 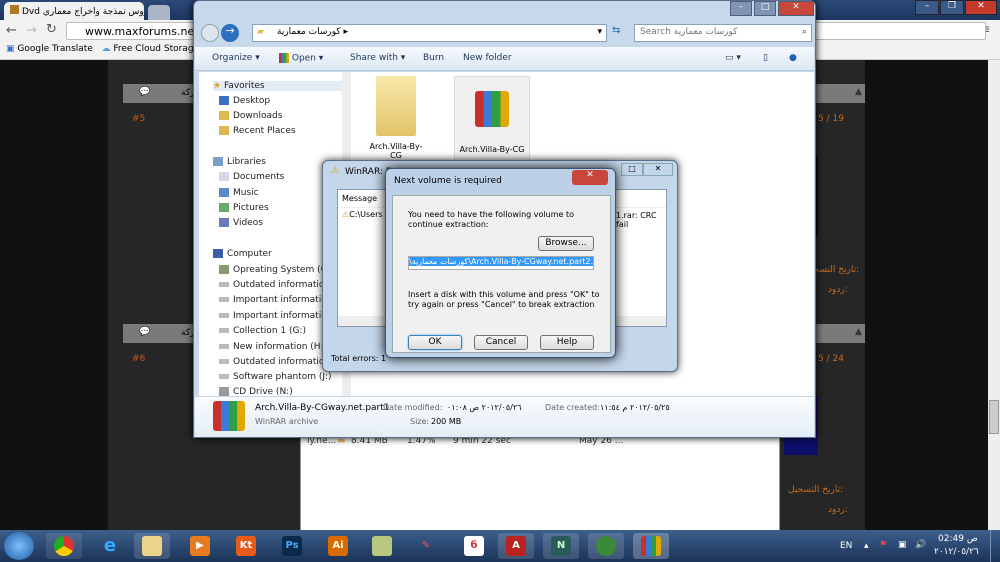 I want to click on breadcrumb: كورسات معمارية, so click(x=309, y=32).